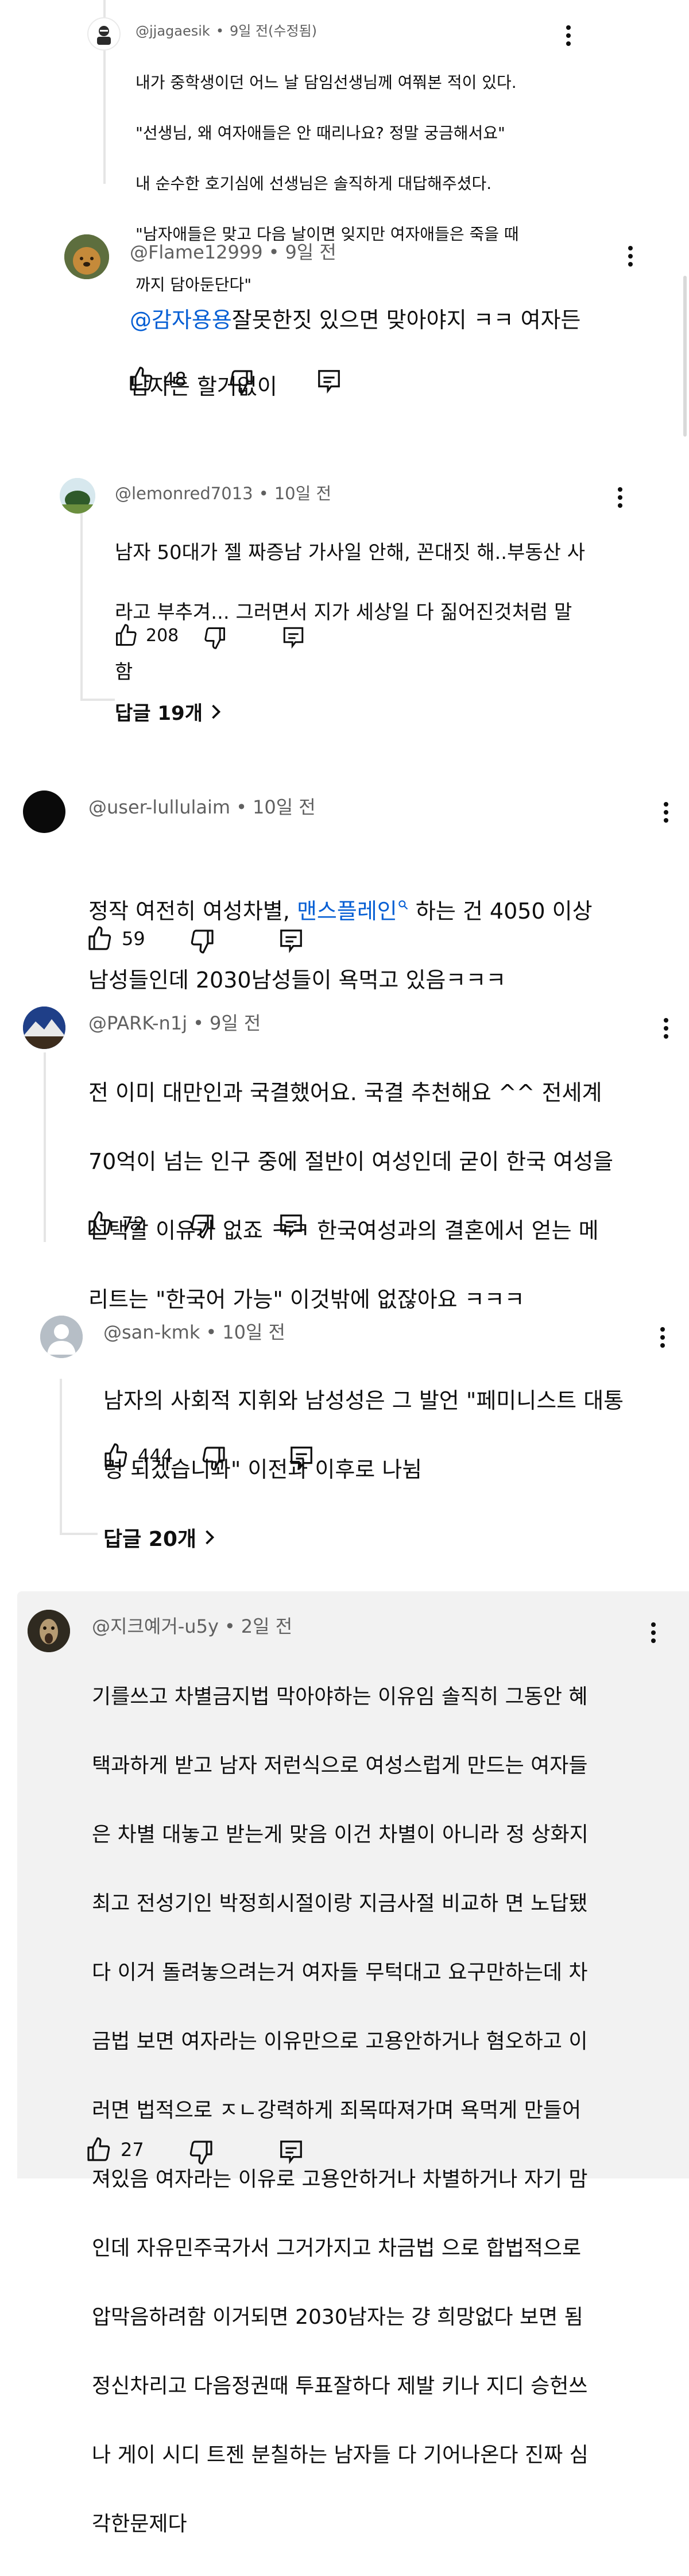  I want to click on comment-time: 2일 전, so click(266, 1626).